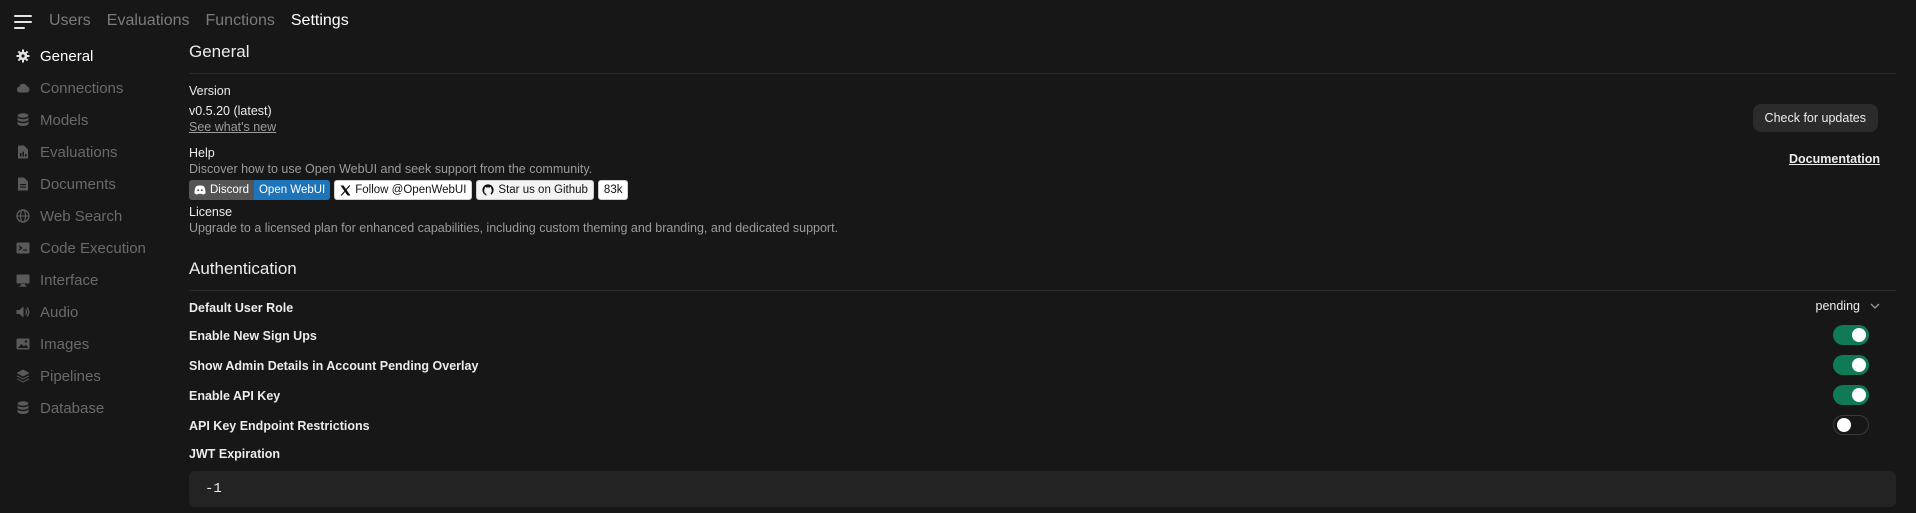  Describe the element at coordinates (23, 248) in the screenshot. I see `terminal-icon` at that location.